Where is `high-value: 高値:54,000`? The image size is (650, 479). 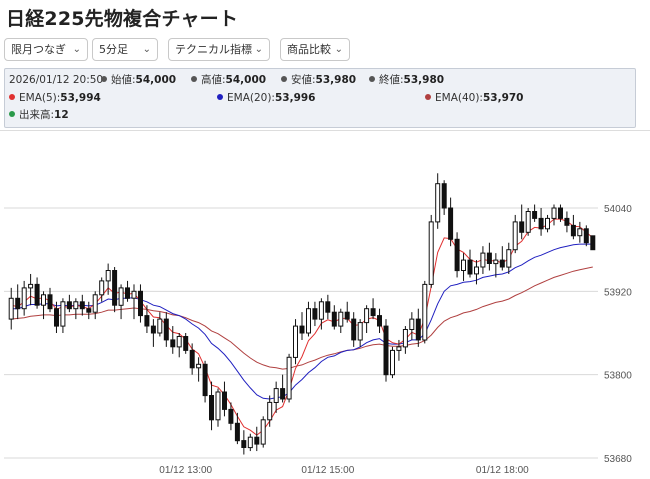
high-value: 高値:54,000 is located at coordinates (228, 80).